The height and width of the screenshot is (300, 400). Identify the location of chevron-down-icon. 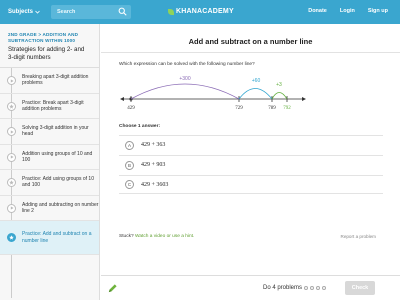
(37, 12).